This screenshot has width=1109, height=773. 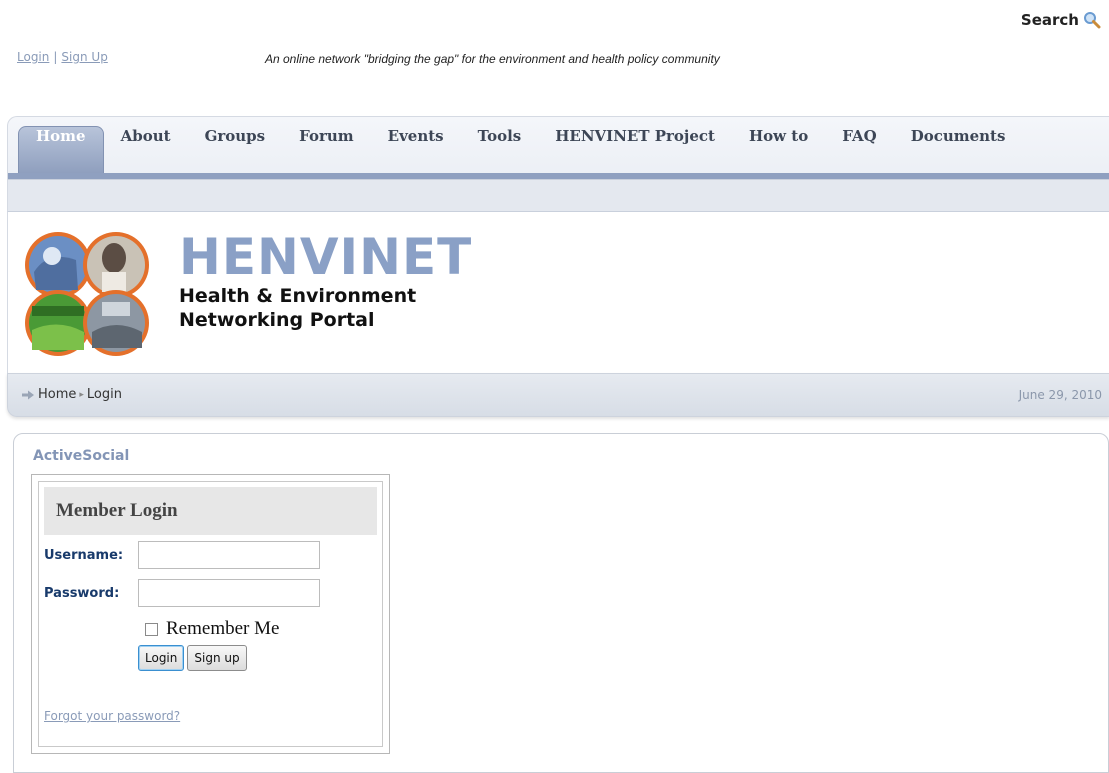 I want to click on forgot-password-link: Forgot your password?, so click(x=112, y=716).